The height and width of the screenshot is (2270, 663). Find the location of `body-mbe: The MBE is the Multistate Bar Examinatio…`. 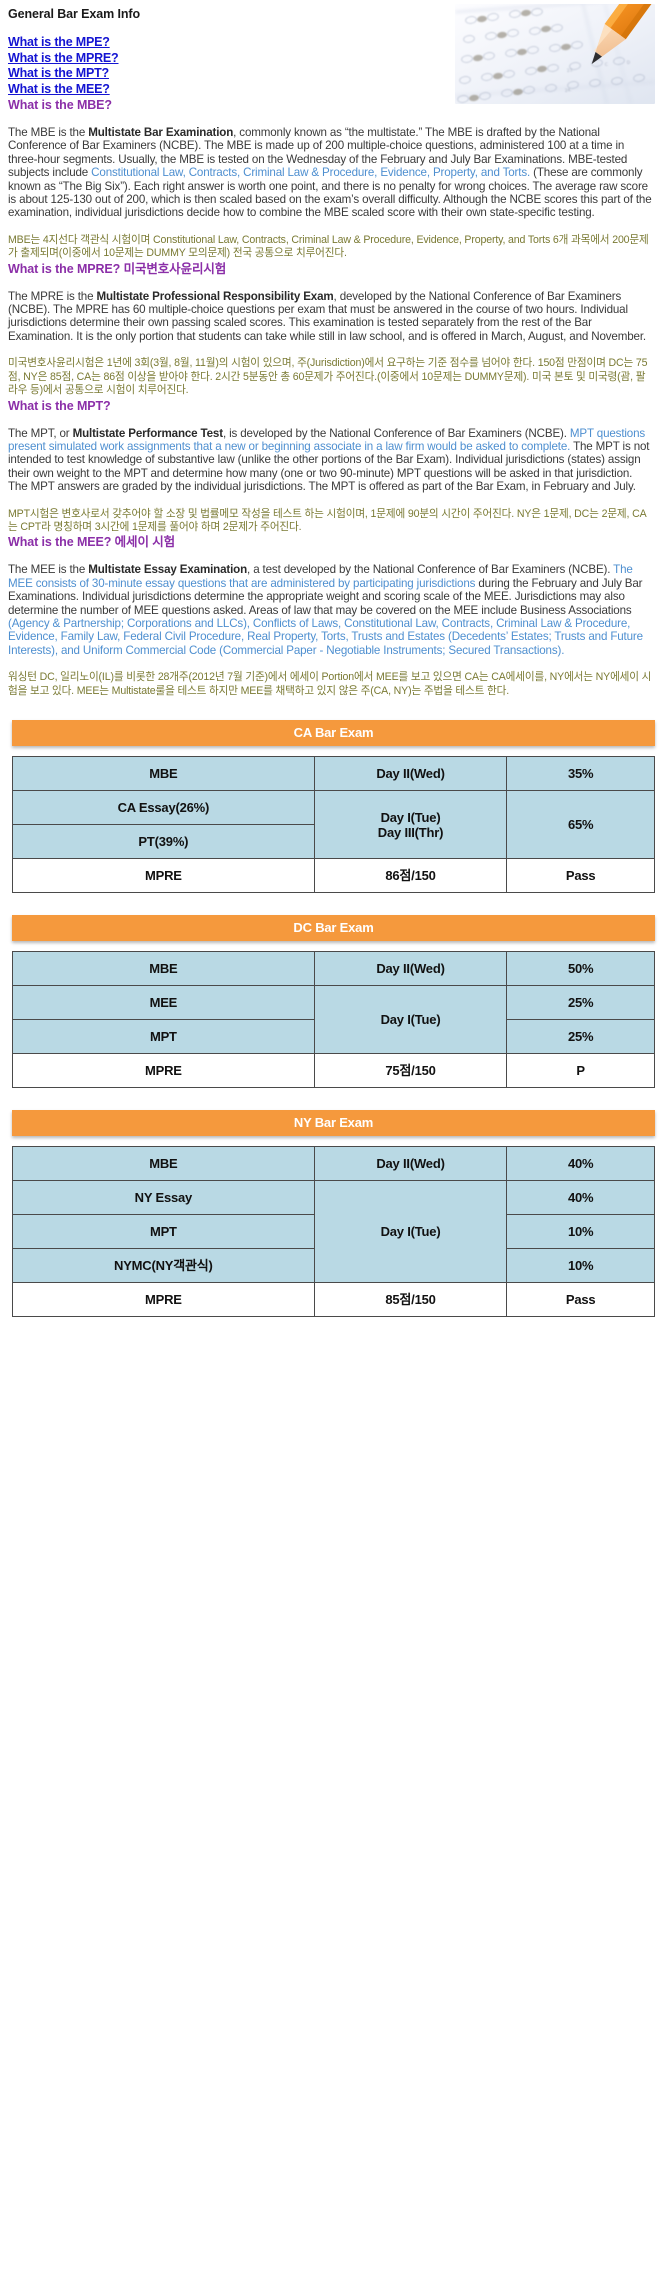

body-mbe: The MBE is the Multistate Bar Examinatio… is located at coordinates (330, 173).